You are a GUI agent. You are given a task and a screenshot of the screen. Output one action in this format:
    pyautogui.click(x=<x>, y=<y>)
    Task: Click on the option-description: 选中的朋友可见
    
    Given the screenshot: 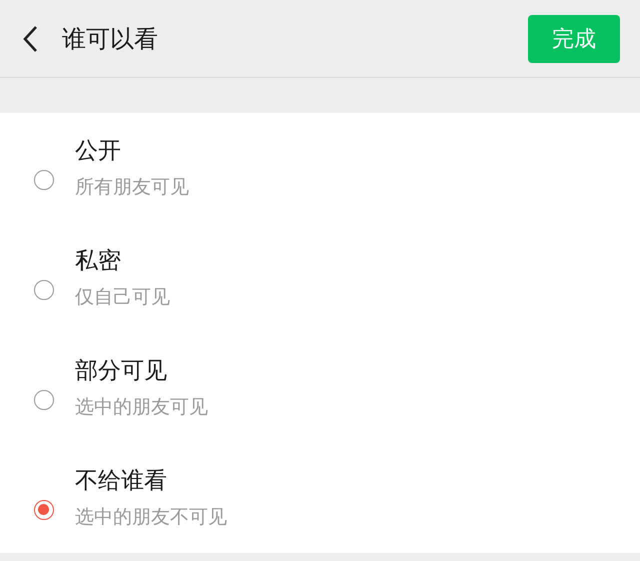 What is the action you would take?
    pyautogui.click(x=141, y=407)
    